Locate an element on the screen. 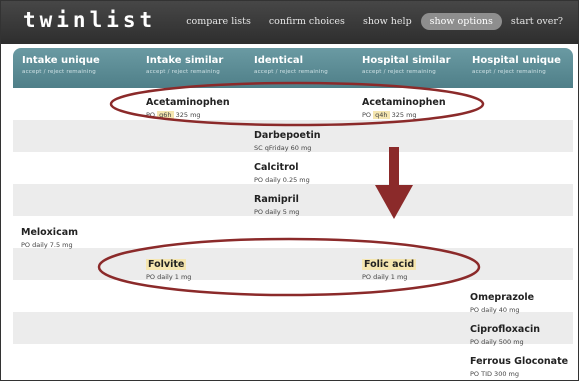 Image resolution: width=579 pixels, height=381 pixels. med-dose: PO q6h 325 mg is located at coordinates (188, 115).